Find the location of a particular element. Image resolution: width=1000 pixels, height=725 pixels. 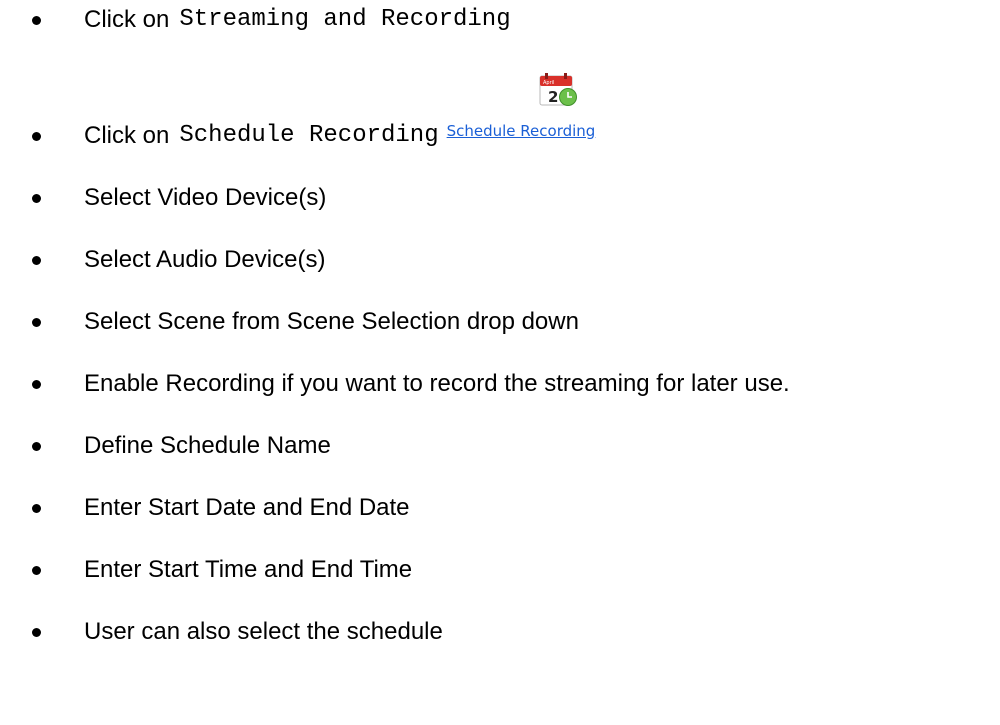

calendar-month: April is located at coordinates (548, 83).